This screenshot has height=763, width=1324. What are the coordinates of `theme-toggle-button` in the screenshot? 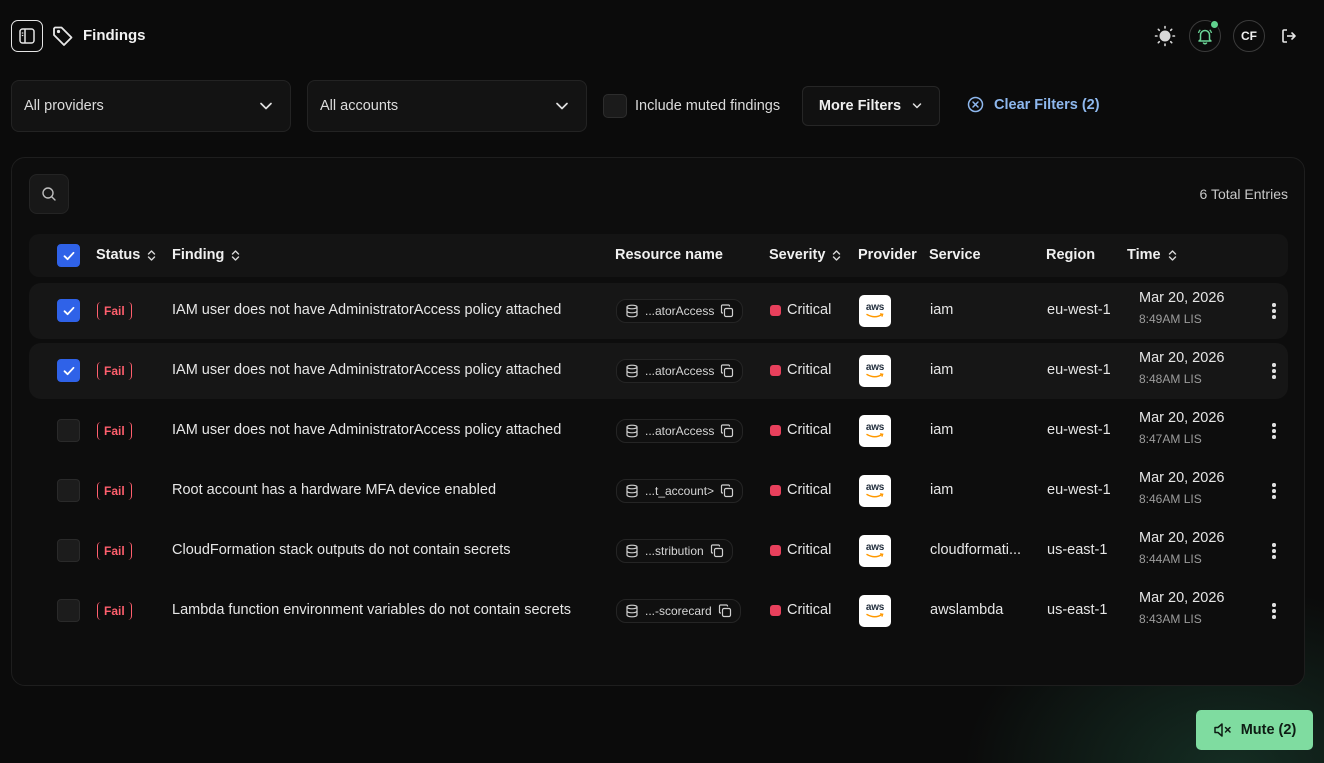 It's located at (1165, 36).